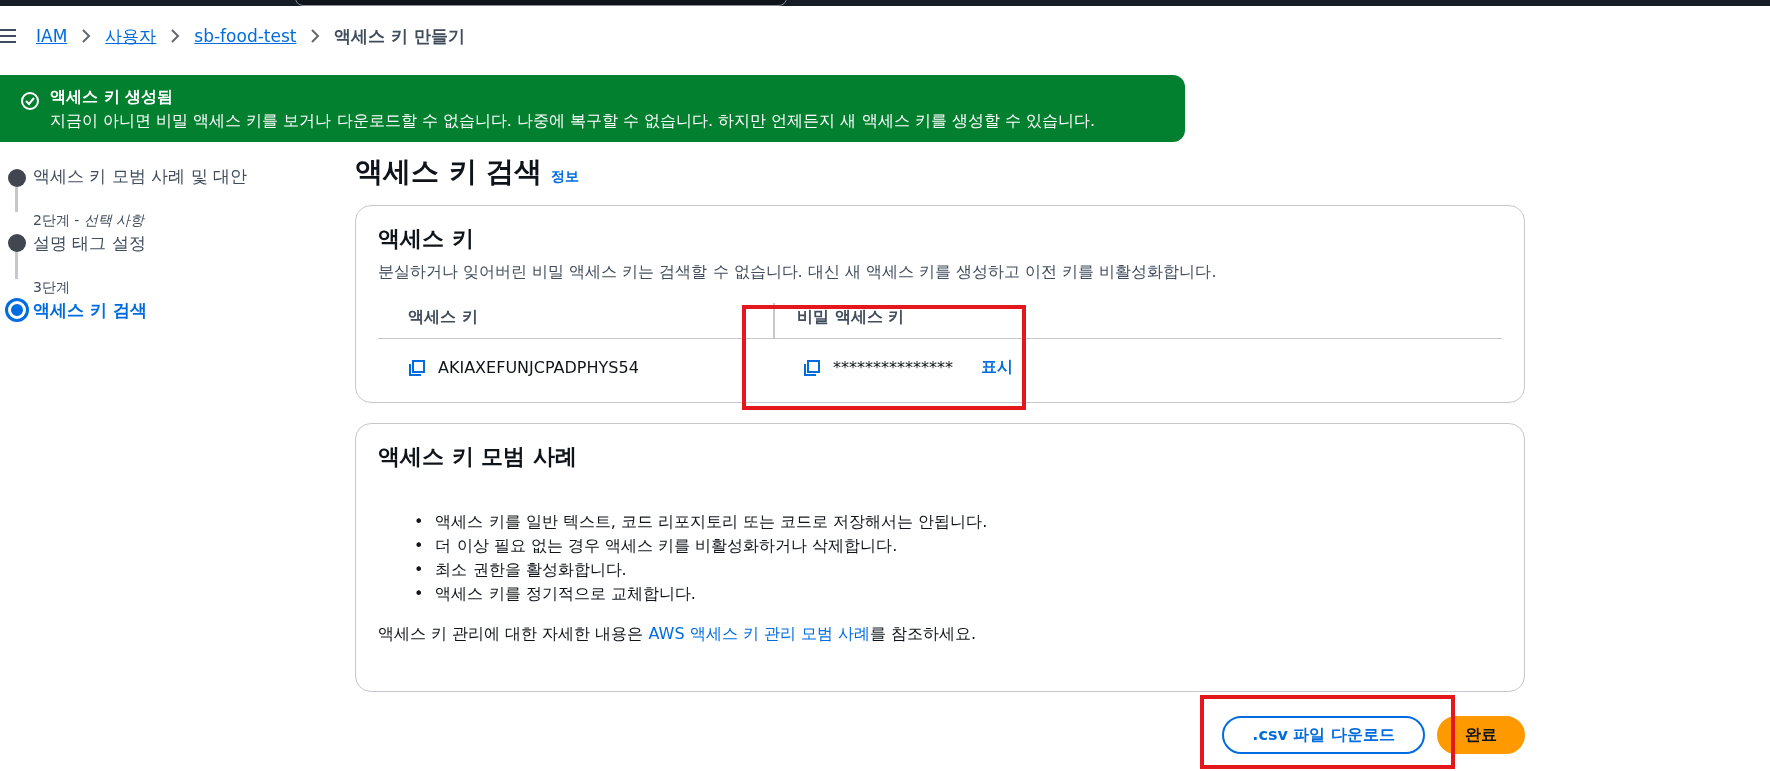 The image size is (1770, 771). Describe the element at coordinates (8, 36) in the screenshot. I see `menu-icon` at that location.